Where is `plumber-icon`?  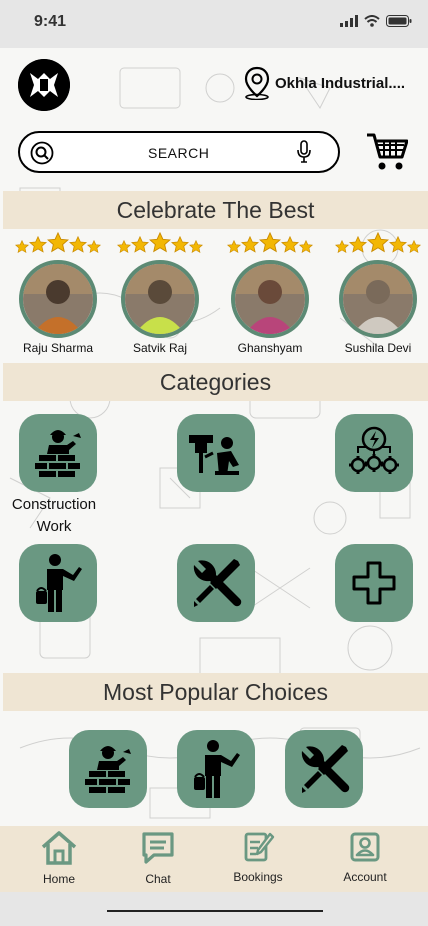 plumber-icon is located at coordinates (214, 455).